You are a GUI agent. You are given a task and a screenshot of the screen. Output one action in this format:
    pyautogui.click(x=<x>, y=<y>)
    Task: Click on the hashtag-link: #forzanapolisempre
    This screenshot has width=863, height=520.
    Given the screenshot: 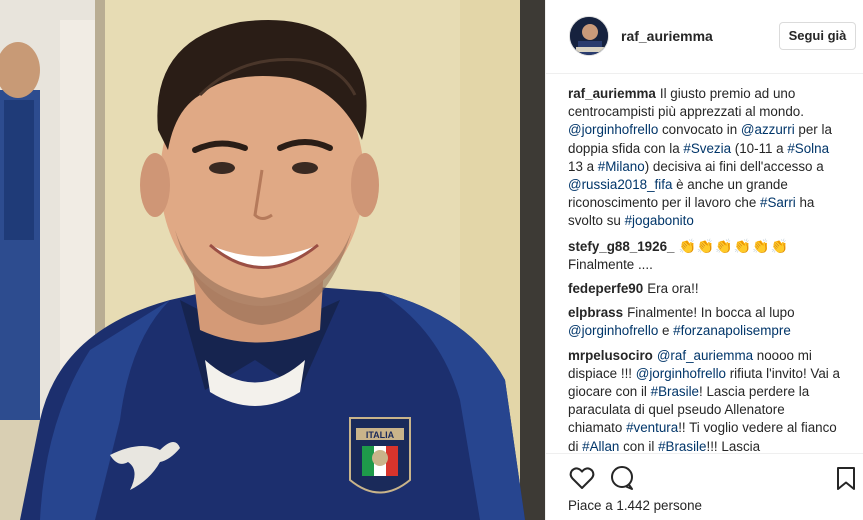 What is the action you would take?
    pyautogui.click(x=732, y=330)
    